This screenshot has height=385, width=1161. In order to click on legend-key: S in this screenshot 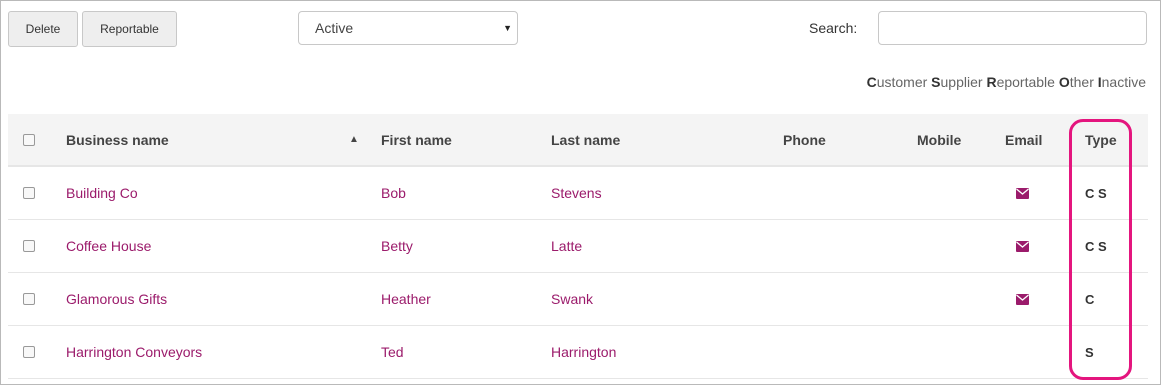, I will do `click(936, 82)`.